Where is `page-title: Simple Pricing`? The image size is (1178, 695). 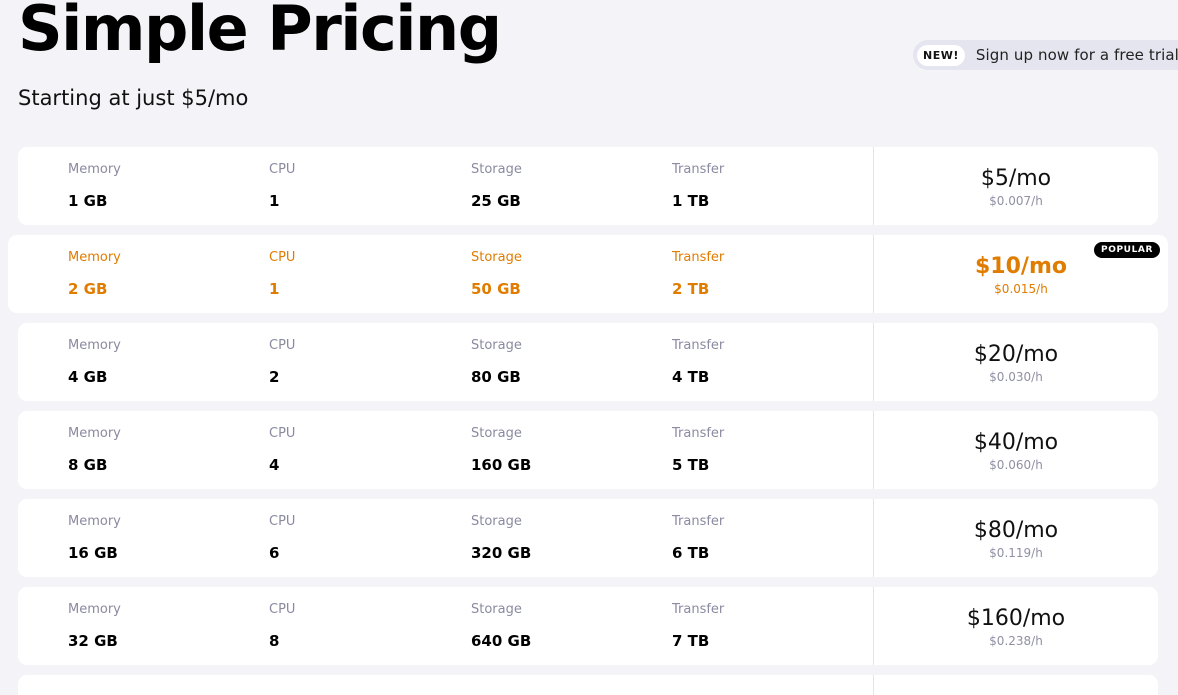 page-title: Simple Pricing is located at coordinates (260, 32).